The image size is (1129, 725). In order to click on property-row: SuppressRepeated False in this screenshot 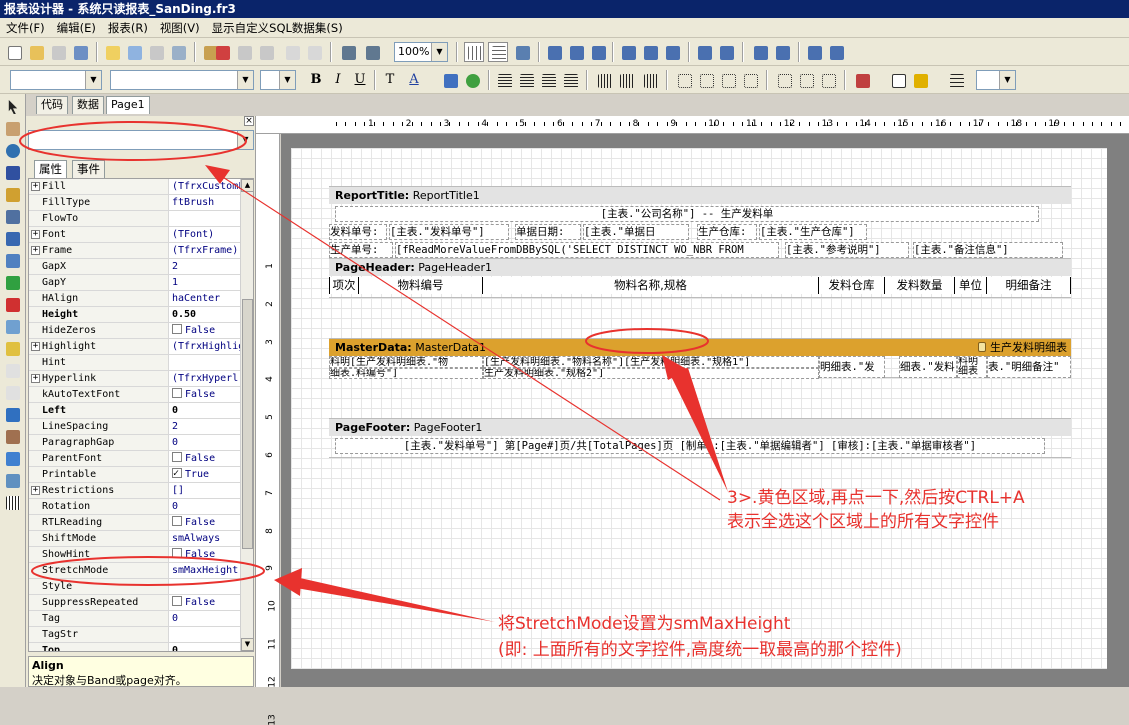, I will do `click(141, 603)`.